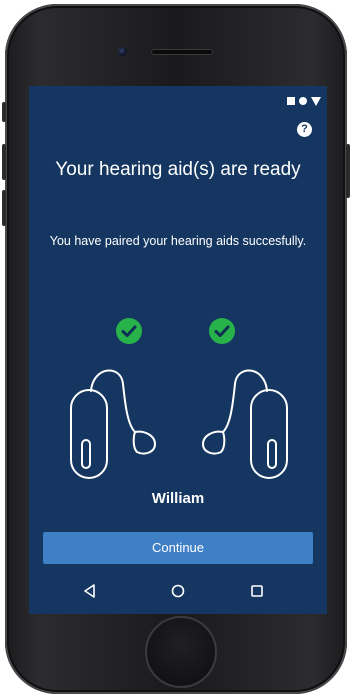  Describe the element at coordinates (4, 208) in the screenshot. I see `volume-down-button` at that location.